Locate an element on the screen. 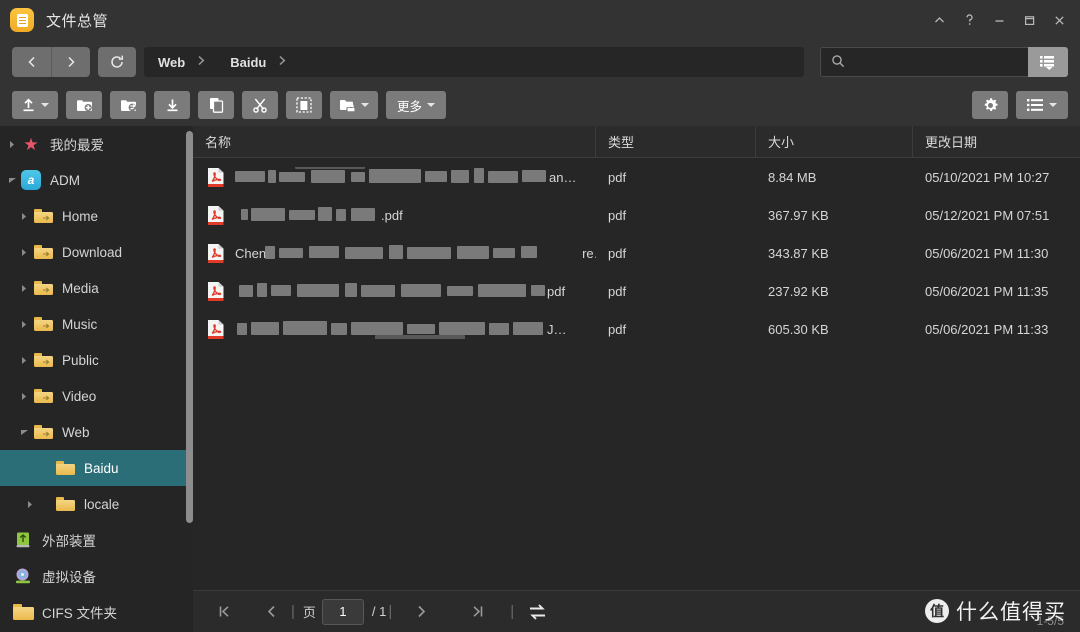 The width and height of the screenshot is (1080, 632). file-name-cell: .pdf is located at coordinates (394, 215).